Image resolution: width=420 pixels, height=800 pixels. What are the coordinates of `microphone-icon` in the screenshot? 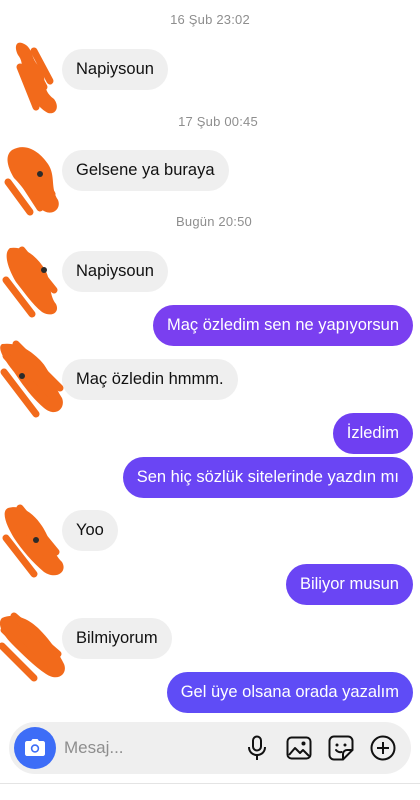 It's located at (257, 747).